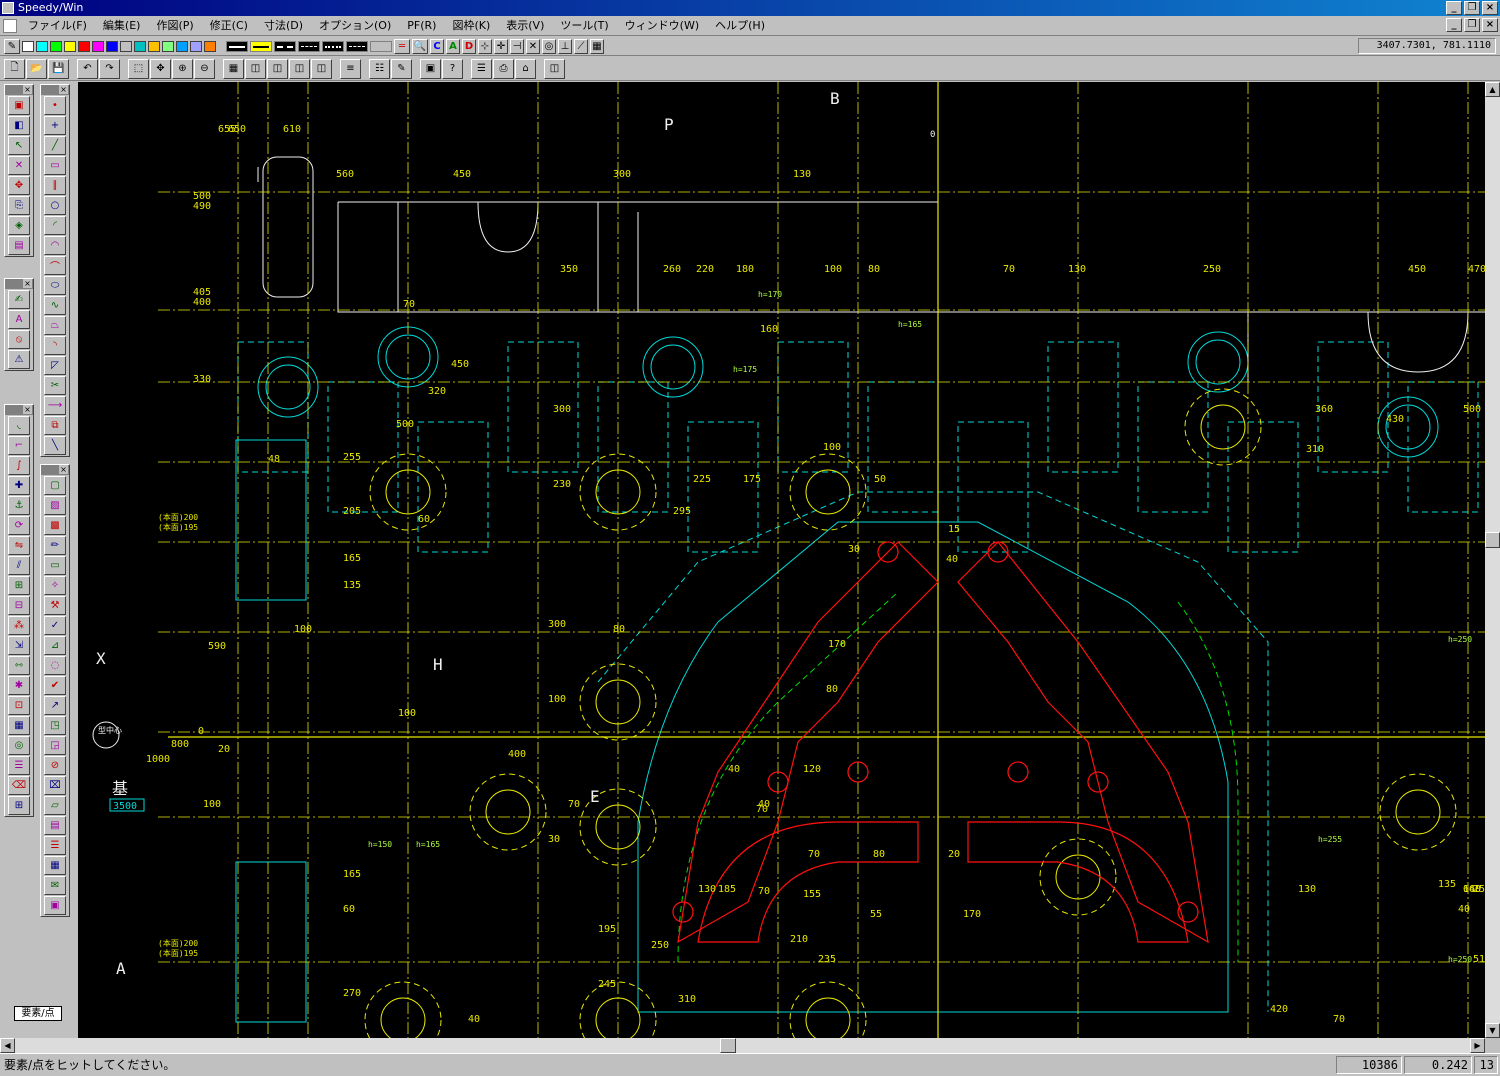 The image size is (1500, 1076). Describe the element at coordinates (55, 685) in the screenshot. I see `check-icon: ✔` at that location.